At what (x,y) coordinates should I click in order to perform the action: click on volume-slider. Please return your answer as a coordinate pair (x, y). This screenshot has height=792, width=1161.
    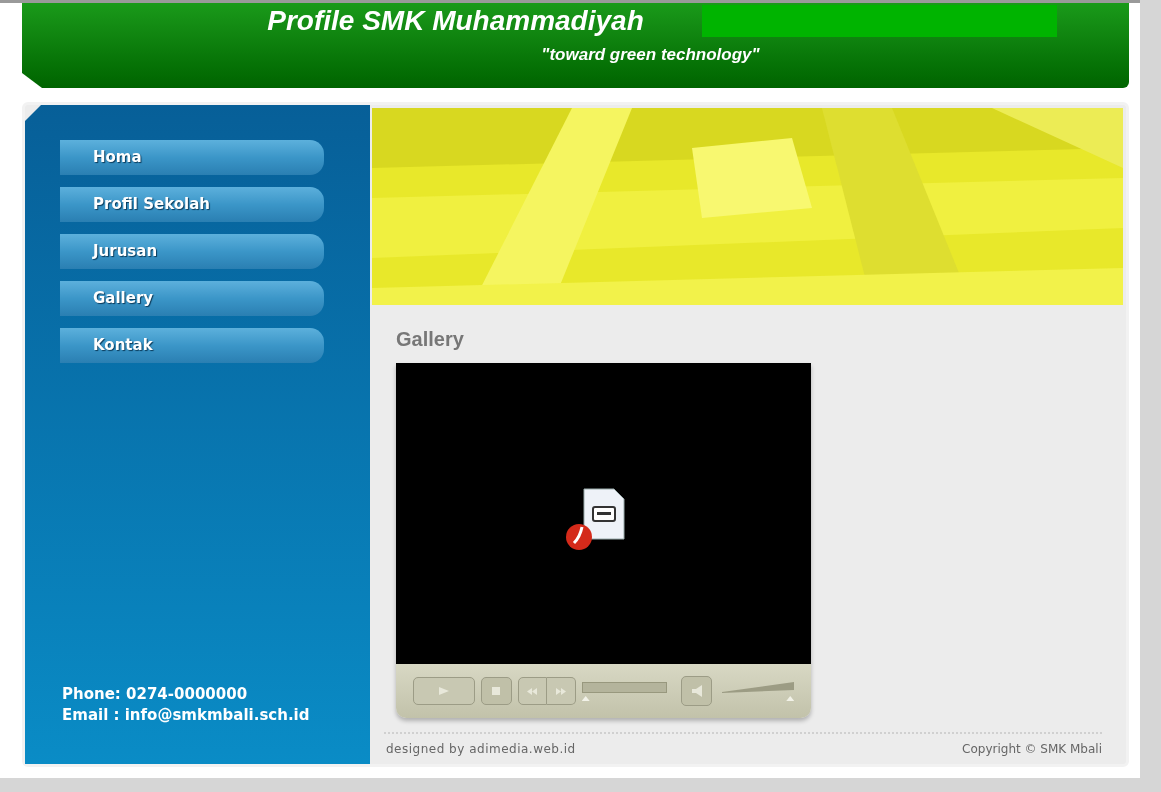
    Looking at the image, I should click on (758, 691).